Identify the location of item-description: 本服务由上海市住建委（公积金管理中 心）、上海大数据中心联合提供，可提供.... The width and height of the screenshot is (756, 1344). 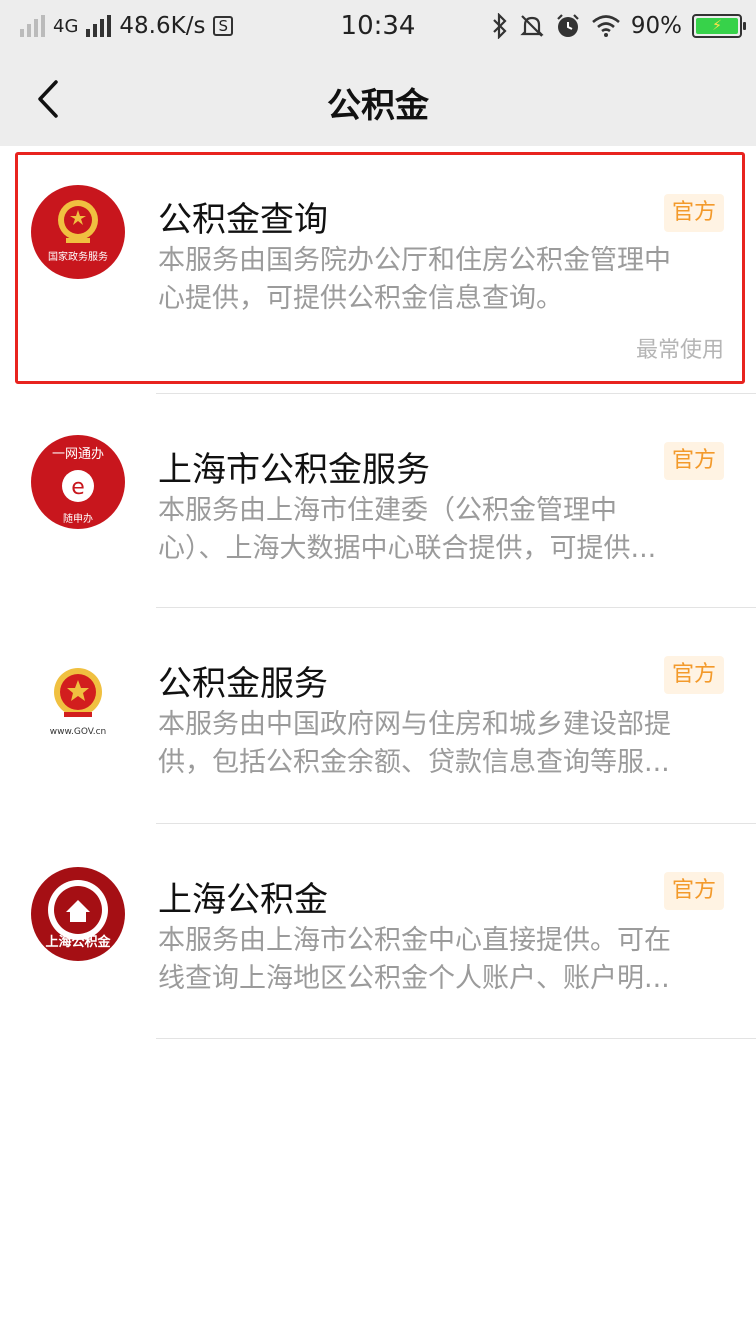
(441, 530).